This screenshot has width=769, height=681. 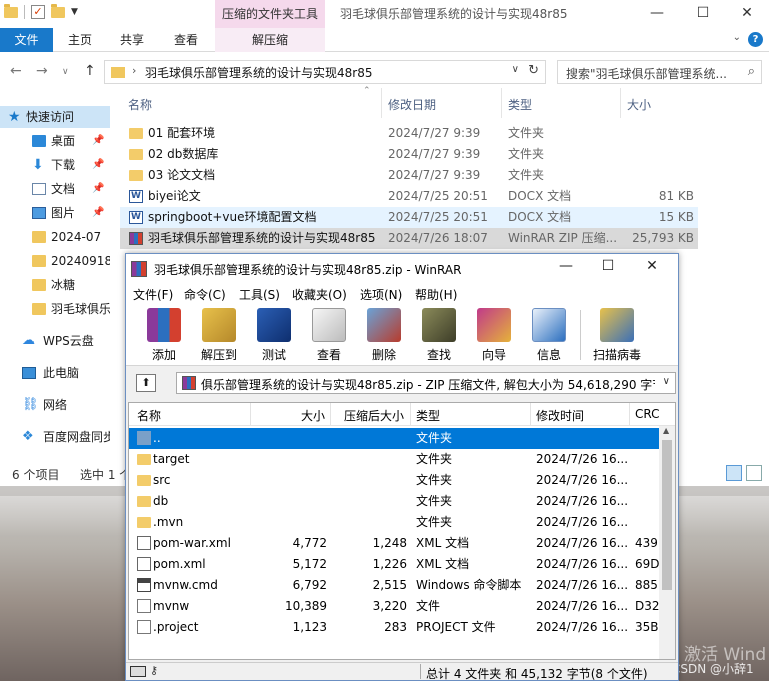 What do you see at coordinates (659, 72) in the screenshot?
I see `search-input: 搜索"羽毛球俱乐部管理系统... ⌕` at bounding box center [659, 72].